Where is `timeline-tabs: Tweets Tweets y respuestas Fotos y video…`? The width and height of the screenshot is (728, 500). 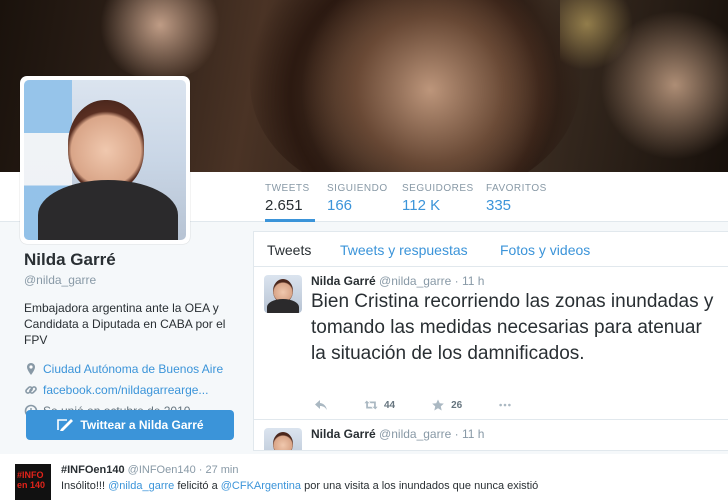
timeline-tabs: Tweets Tweets y respuestas Fotos y video… is located at coordinates (491, 249).